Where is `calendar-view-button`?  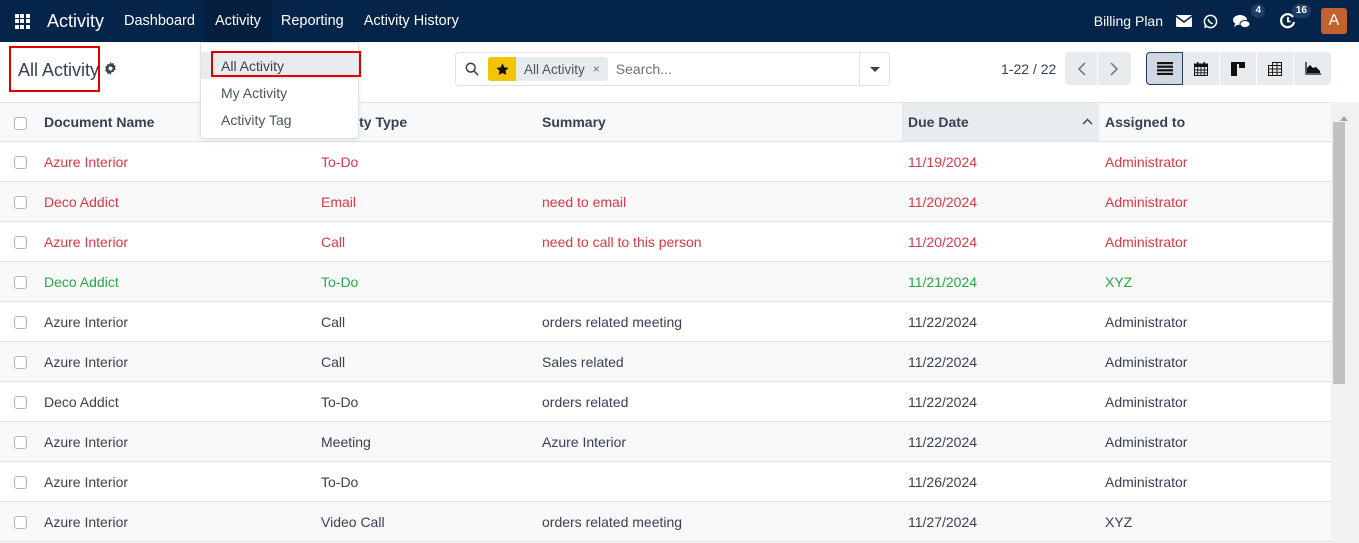 calendar-view-button is located at coordinates (1201, 68).